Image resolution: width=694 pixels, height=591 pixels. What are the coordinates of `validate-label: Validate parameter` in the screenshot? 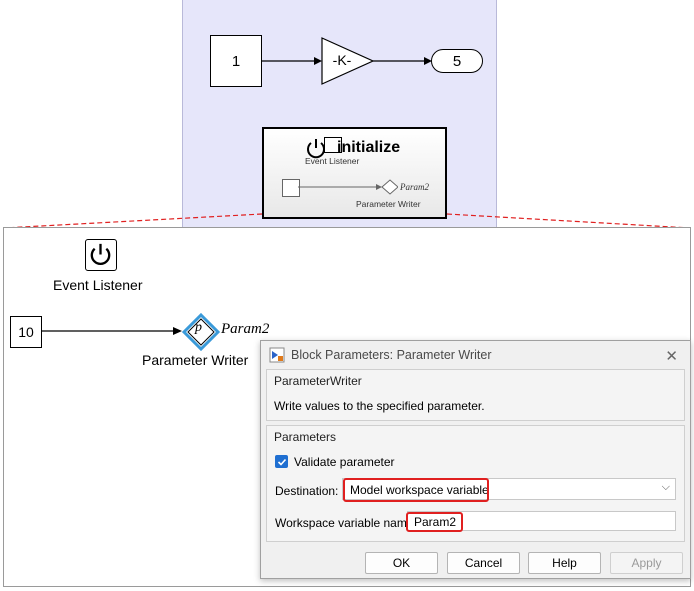 It's located at (344, 462).